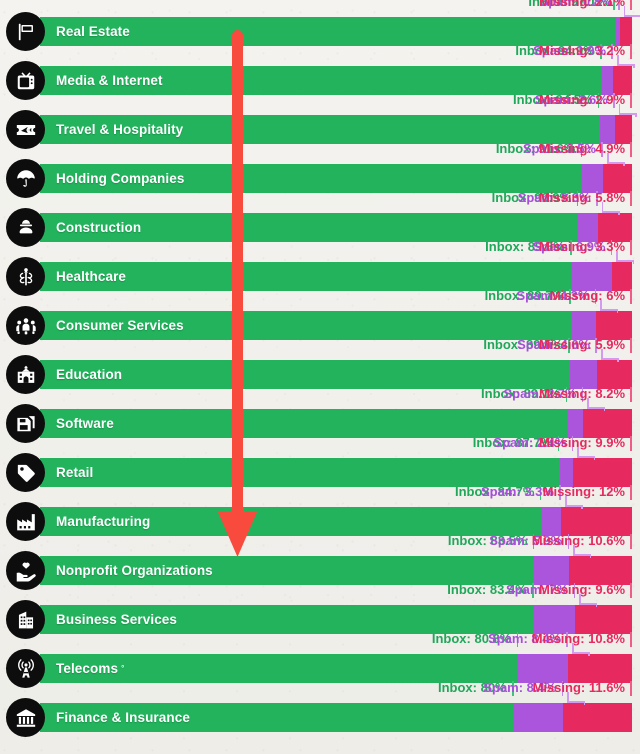  I want to click on stacked-bar, so click(336, 717).